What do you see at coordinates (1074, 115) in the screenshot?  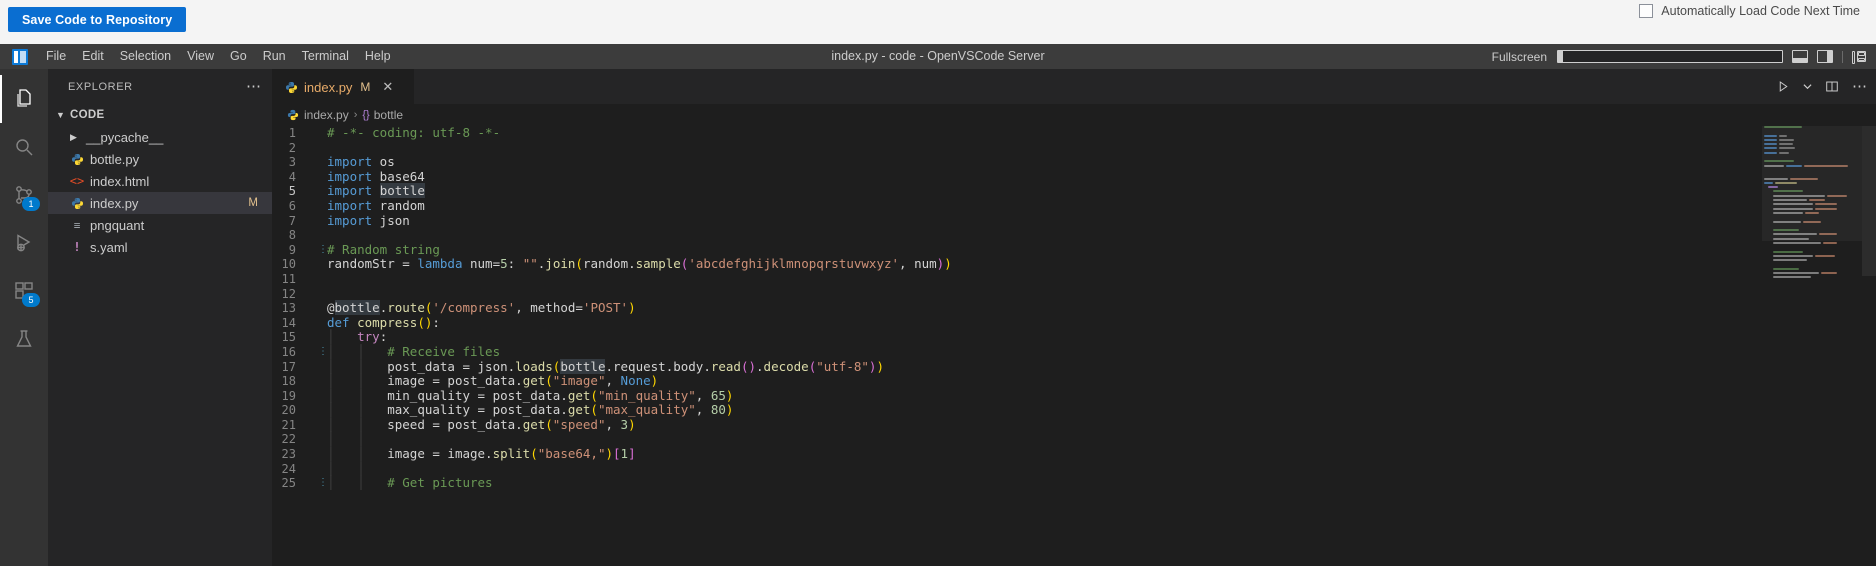 I see `breadcrumb: index.py › {} bottle` at bounding box center [1074, 115].